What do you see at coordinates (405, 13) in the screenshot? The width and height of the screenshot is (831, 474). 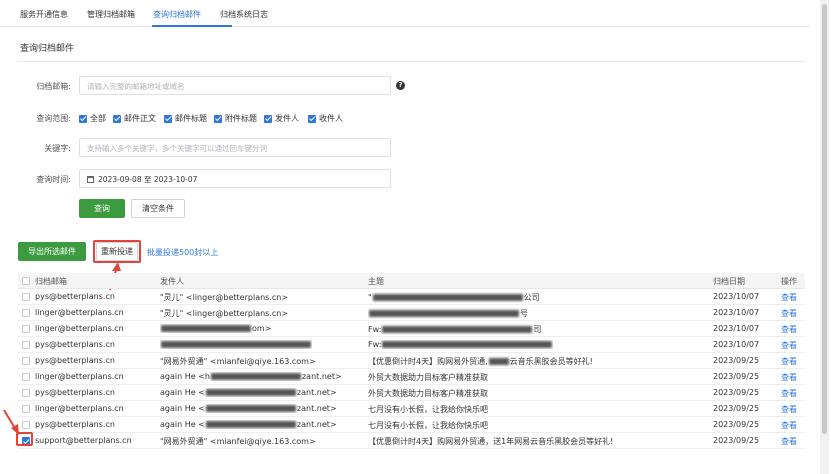 I see `top-nav: 服务开通信息 管理归档邮箱 查询归档邮件 归档系统日志` at bounding box center [405, 13].